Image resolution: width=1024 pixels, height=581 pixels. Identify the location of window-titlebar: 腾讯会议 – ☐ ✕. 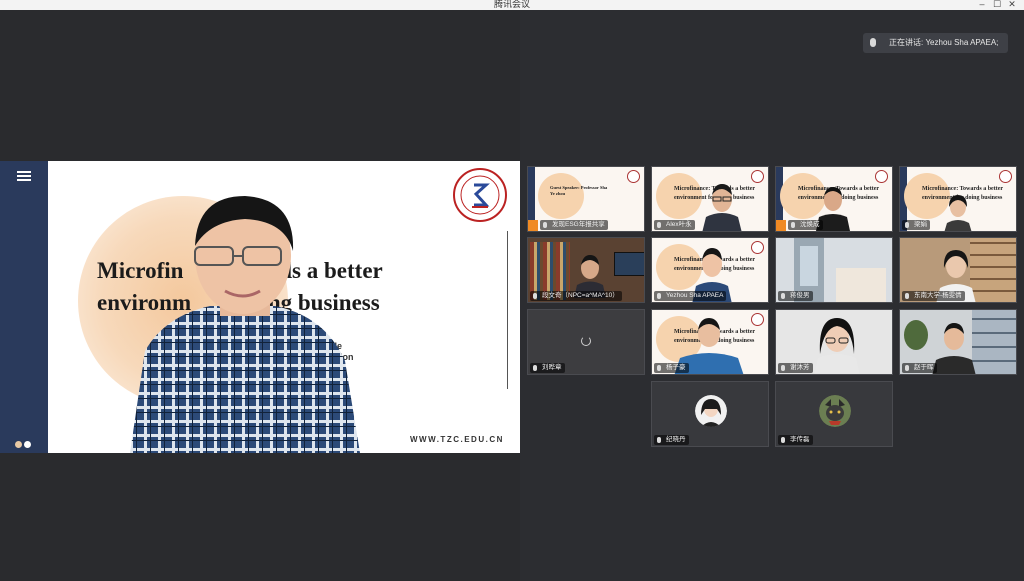
(512, 5).